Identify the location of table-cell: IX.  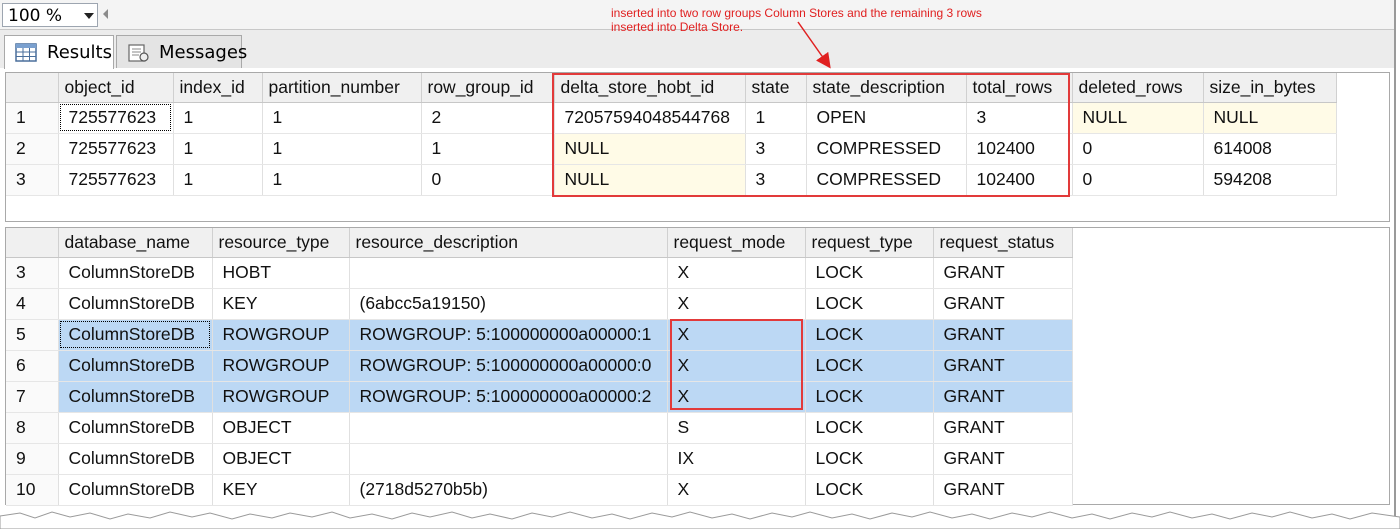
(736, 459).